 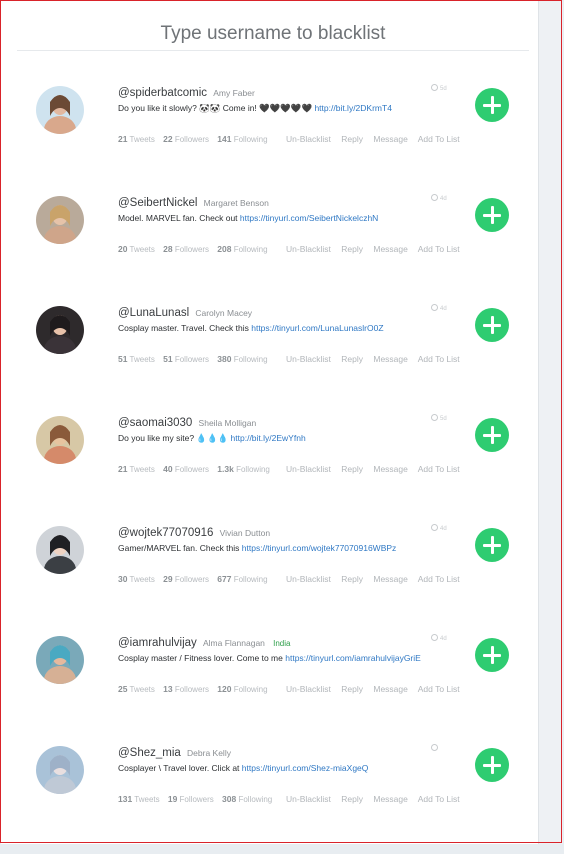 What do you see at coordinates (155, 423) in the screenshot?
I see `user-handle: @saomai3030` at bounding box center [155, 423].